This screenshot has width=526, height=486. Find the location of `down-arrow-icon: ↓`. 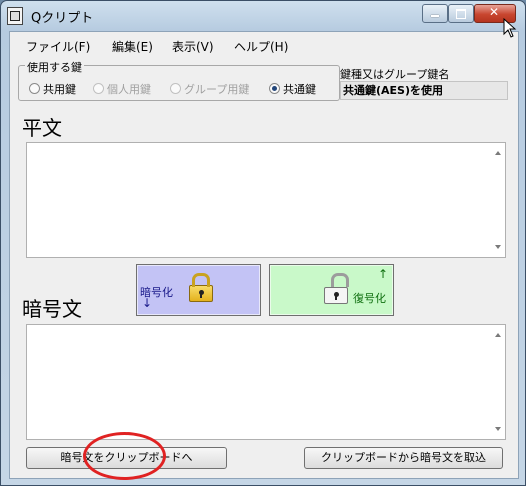

down-arrow-icon: ↓ is located at coordinates (147, 303).